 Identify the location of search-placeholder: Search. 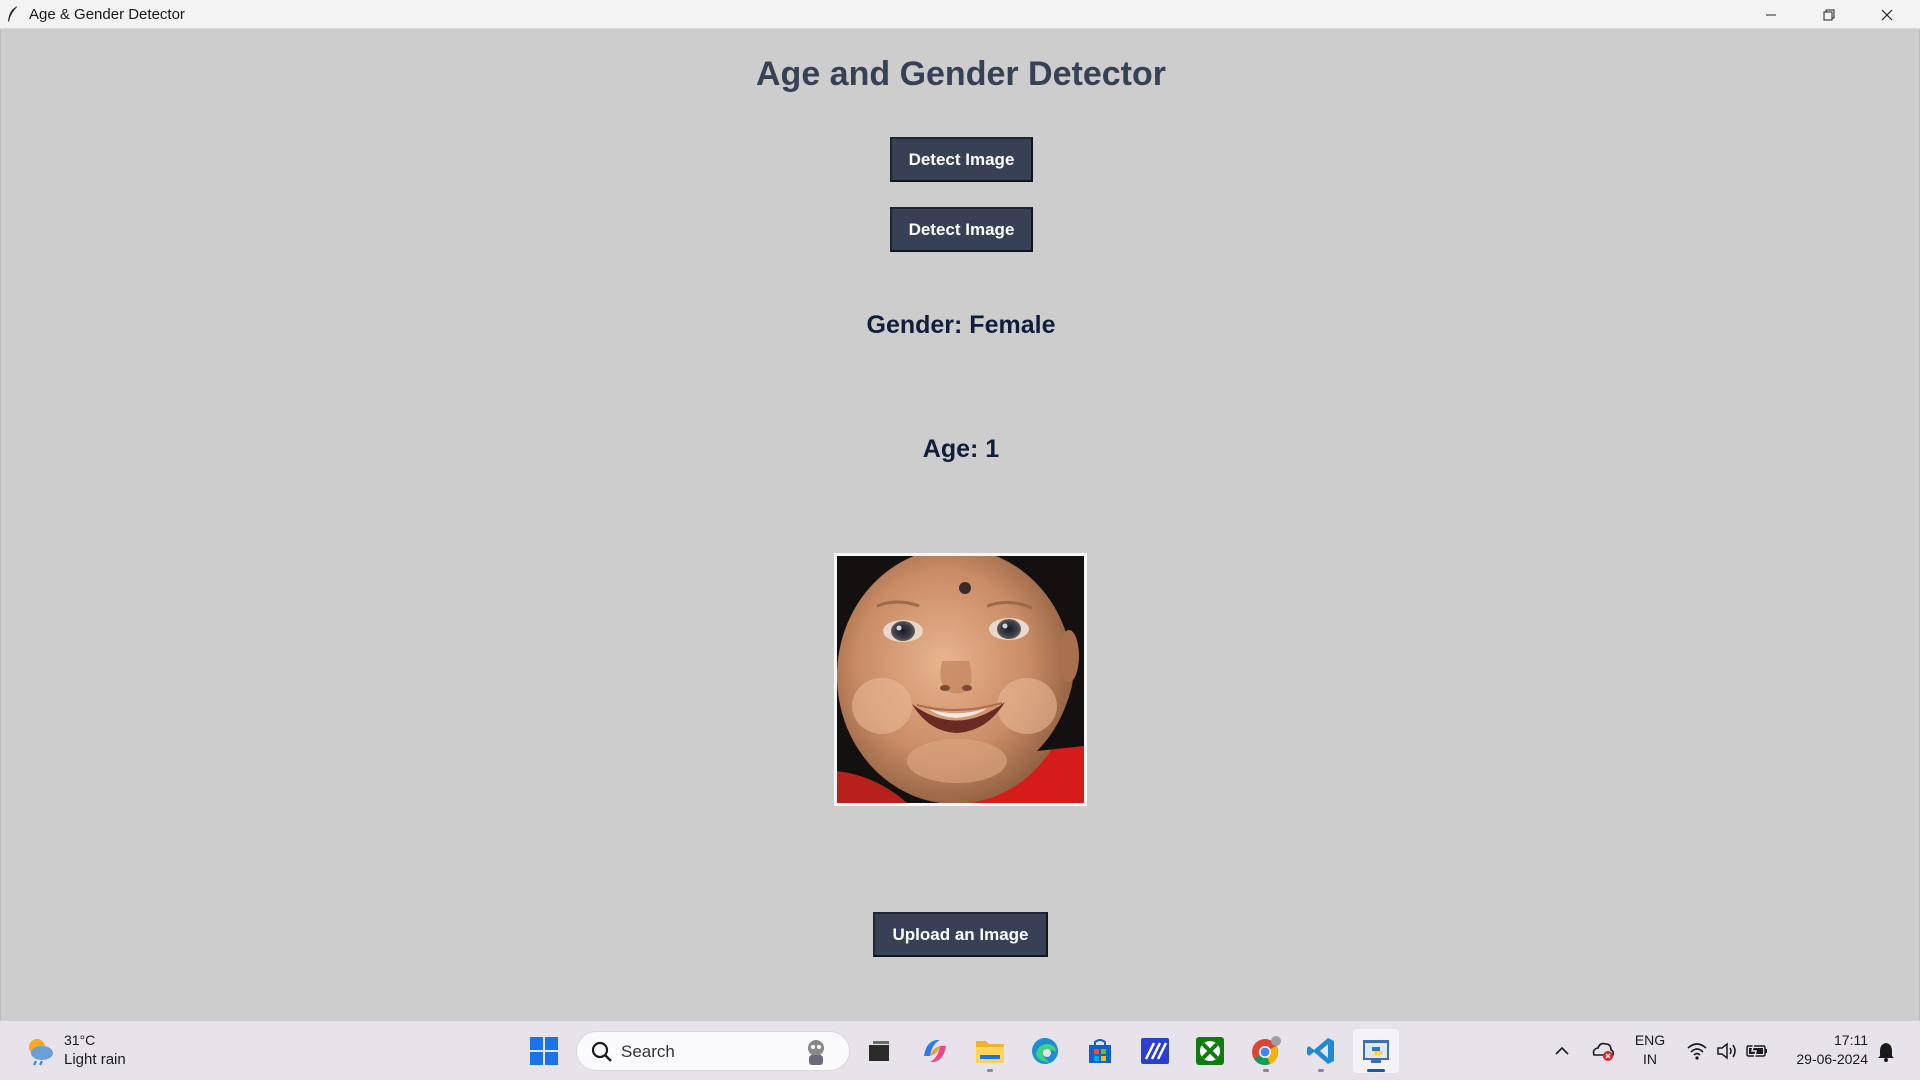
(648, 1051).